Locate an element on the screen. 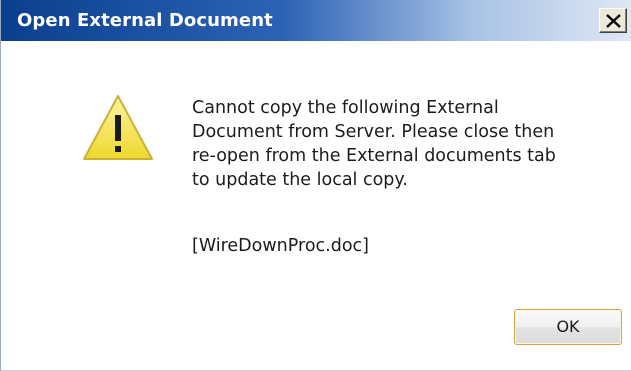 The image size is (631, 371). message-line: Cannot copy the following External is located at coordinates (345, 108).